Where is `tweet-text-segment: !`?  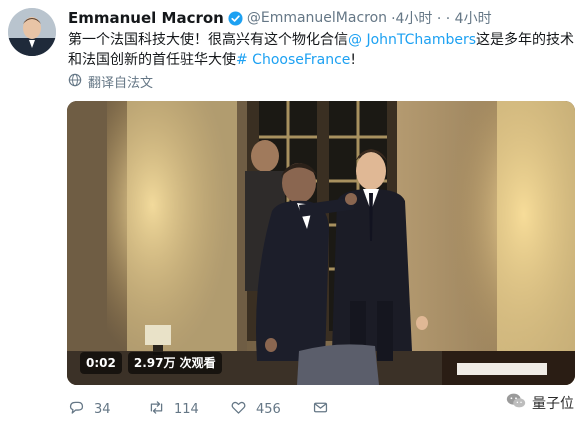 tweet-text-segment: ! is located at coordinates (353, 60).